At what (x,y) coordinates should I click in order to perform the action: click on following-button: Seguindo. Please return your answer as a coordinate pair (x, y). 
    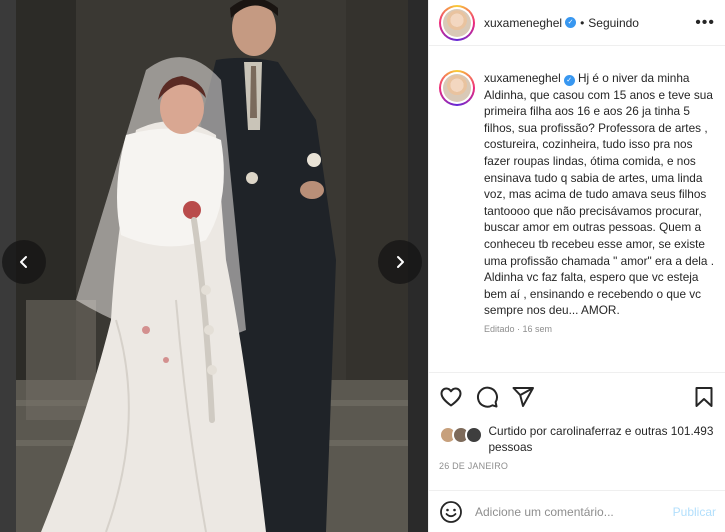
    Looking at the image, I should click on (613, 23).